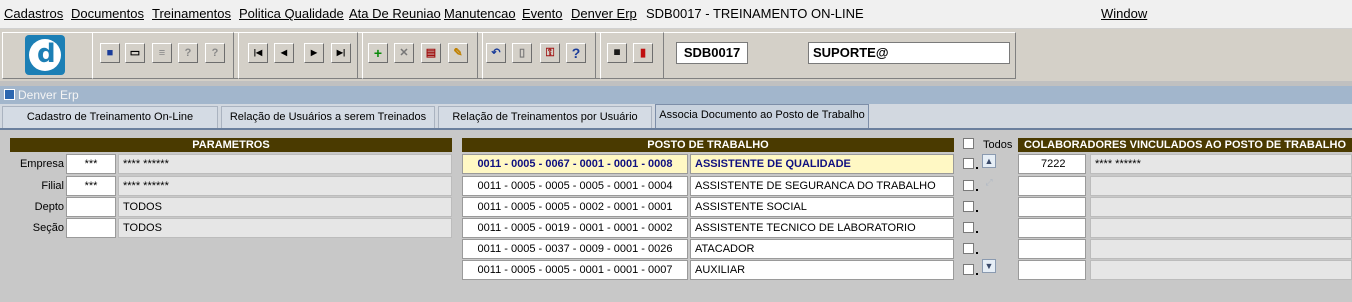 The height and width of the screenshot is (302, 1352). Describe the element at coordinates (712, 53) in the screenshot. I see `form-code-field: SDB0017` at that location.